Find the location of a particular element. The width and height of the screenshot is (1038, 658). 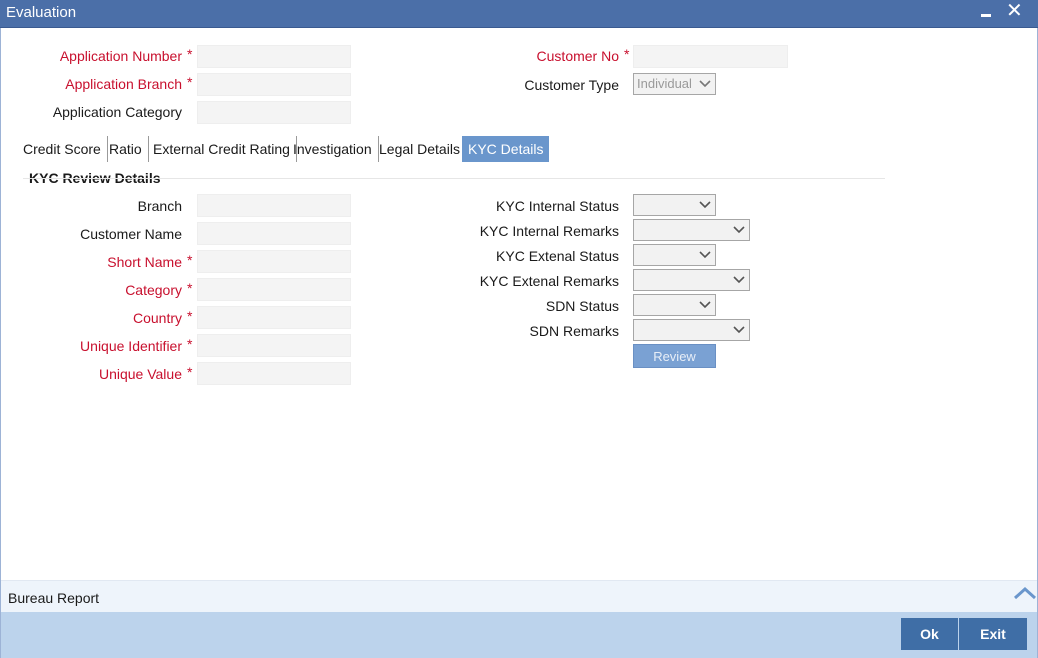

country-label: Country is located at coordinates (157, 318).